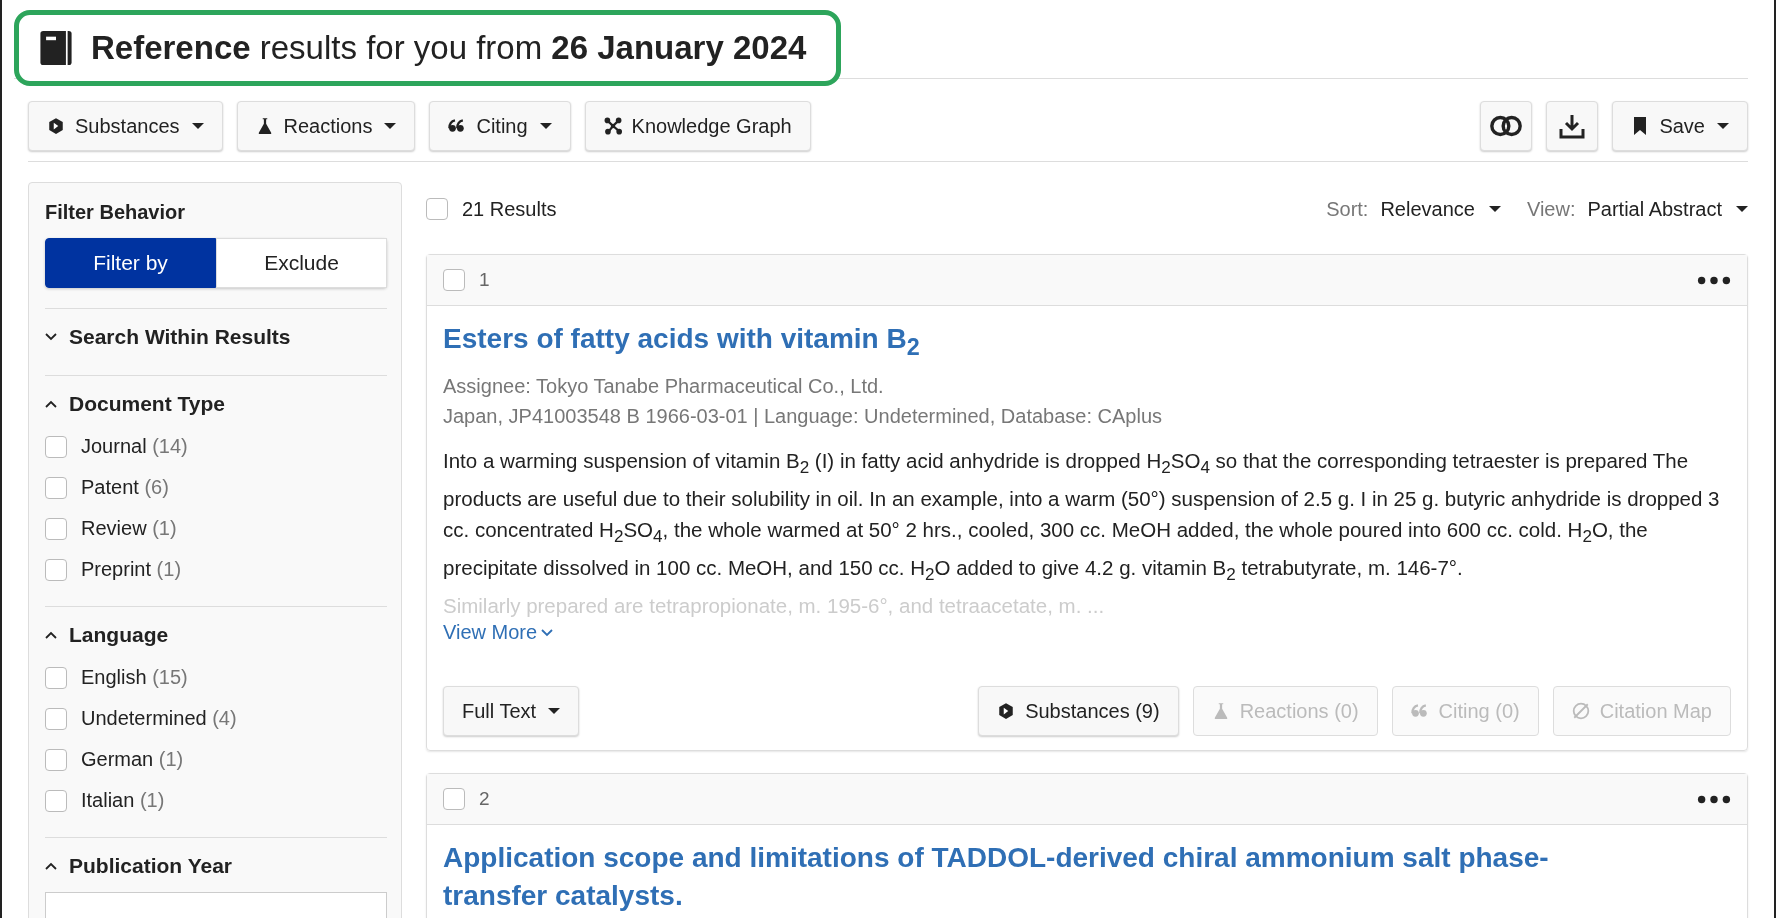 The height and width of the screenshot is (918, 1776). Describe the element at coordinates (484, 280) in the screenshot. I see `result-number: 1` at that location.